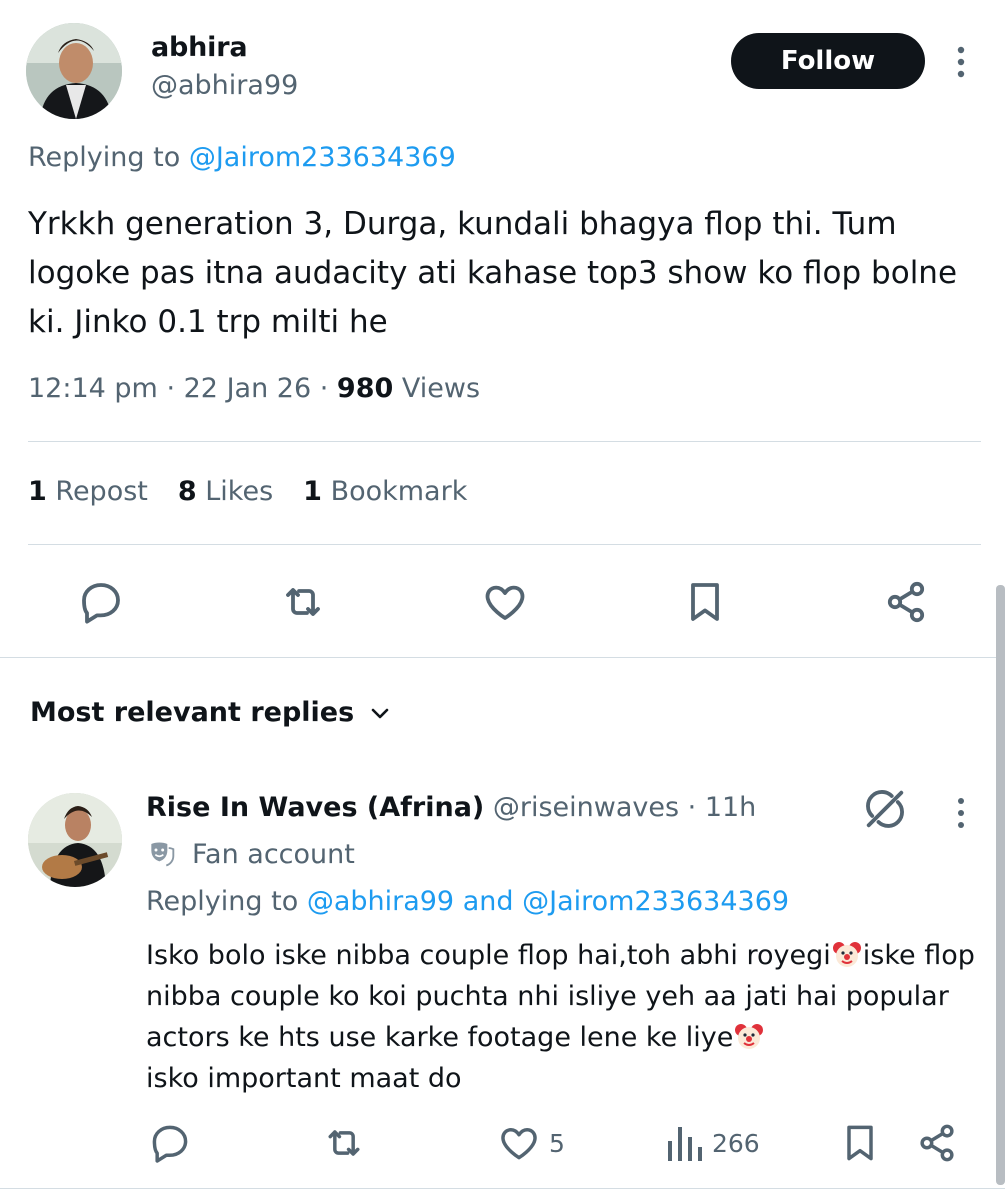 The height and width of the screenshot is (1200, 1005). I want to click on fan-account-badge: Fan account, so click(250, 854).